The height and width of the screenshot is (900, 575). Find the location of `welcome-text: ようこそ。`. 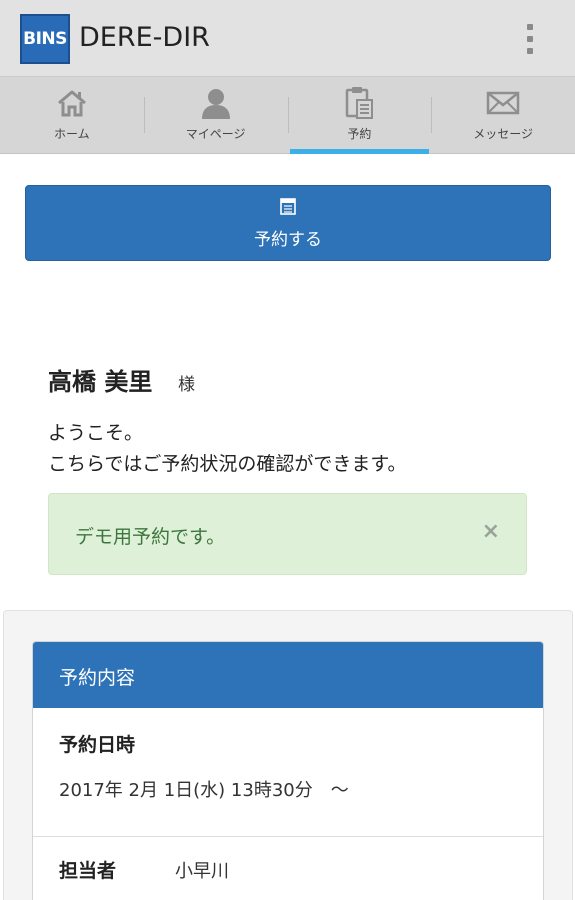

welcome-text: ようこそ。 is located at coordinates (96, 433).